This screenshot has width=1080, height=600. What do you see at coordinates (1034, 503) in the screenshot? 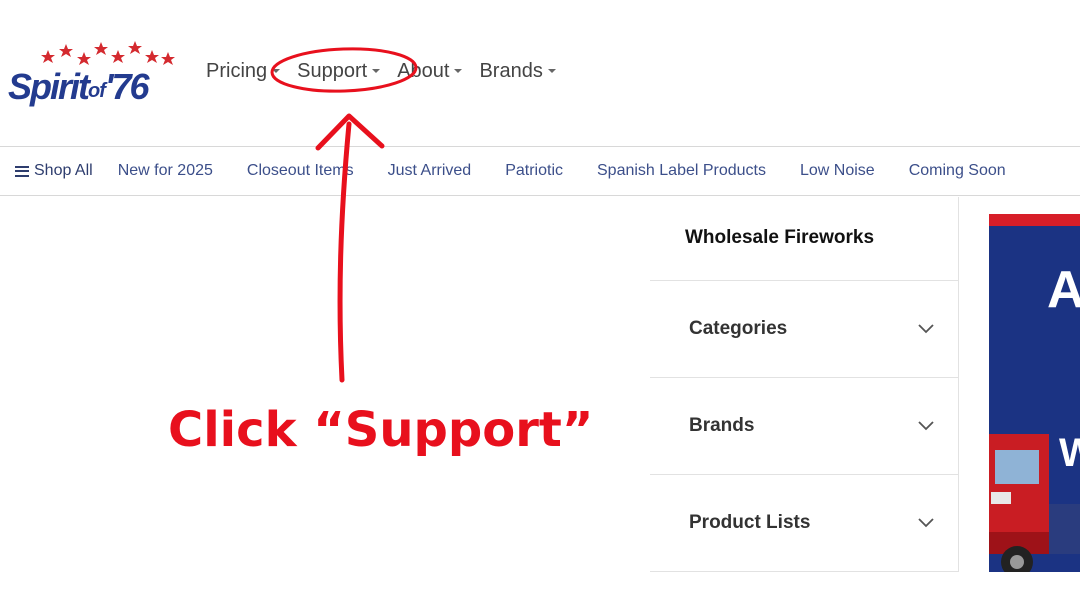
I see `truck-image` at bounding box center [1034, 503].